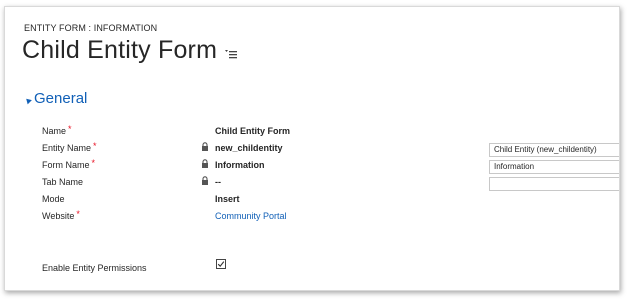 Image resolution: width=628 pixels, height=299 pixels. Describe the element at coordinates (252, 131) in the screenshot. I see `name-value: Child Entity Form` at that location.